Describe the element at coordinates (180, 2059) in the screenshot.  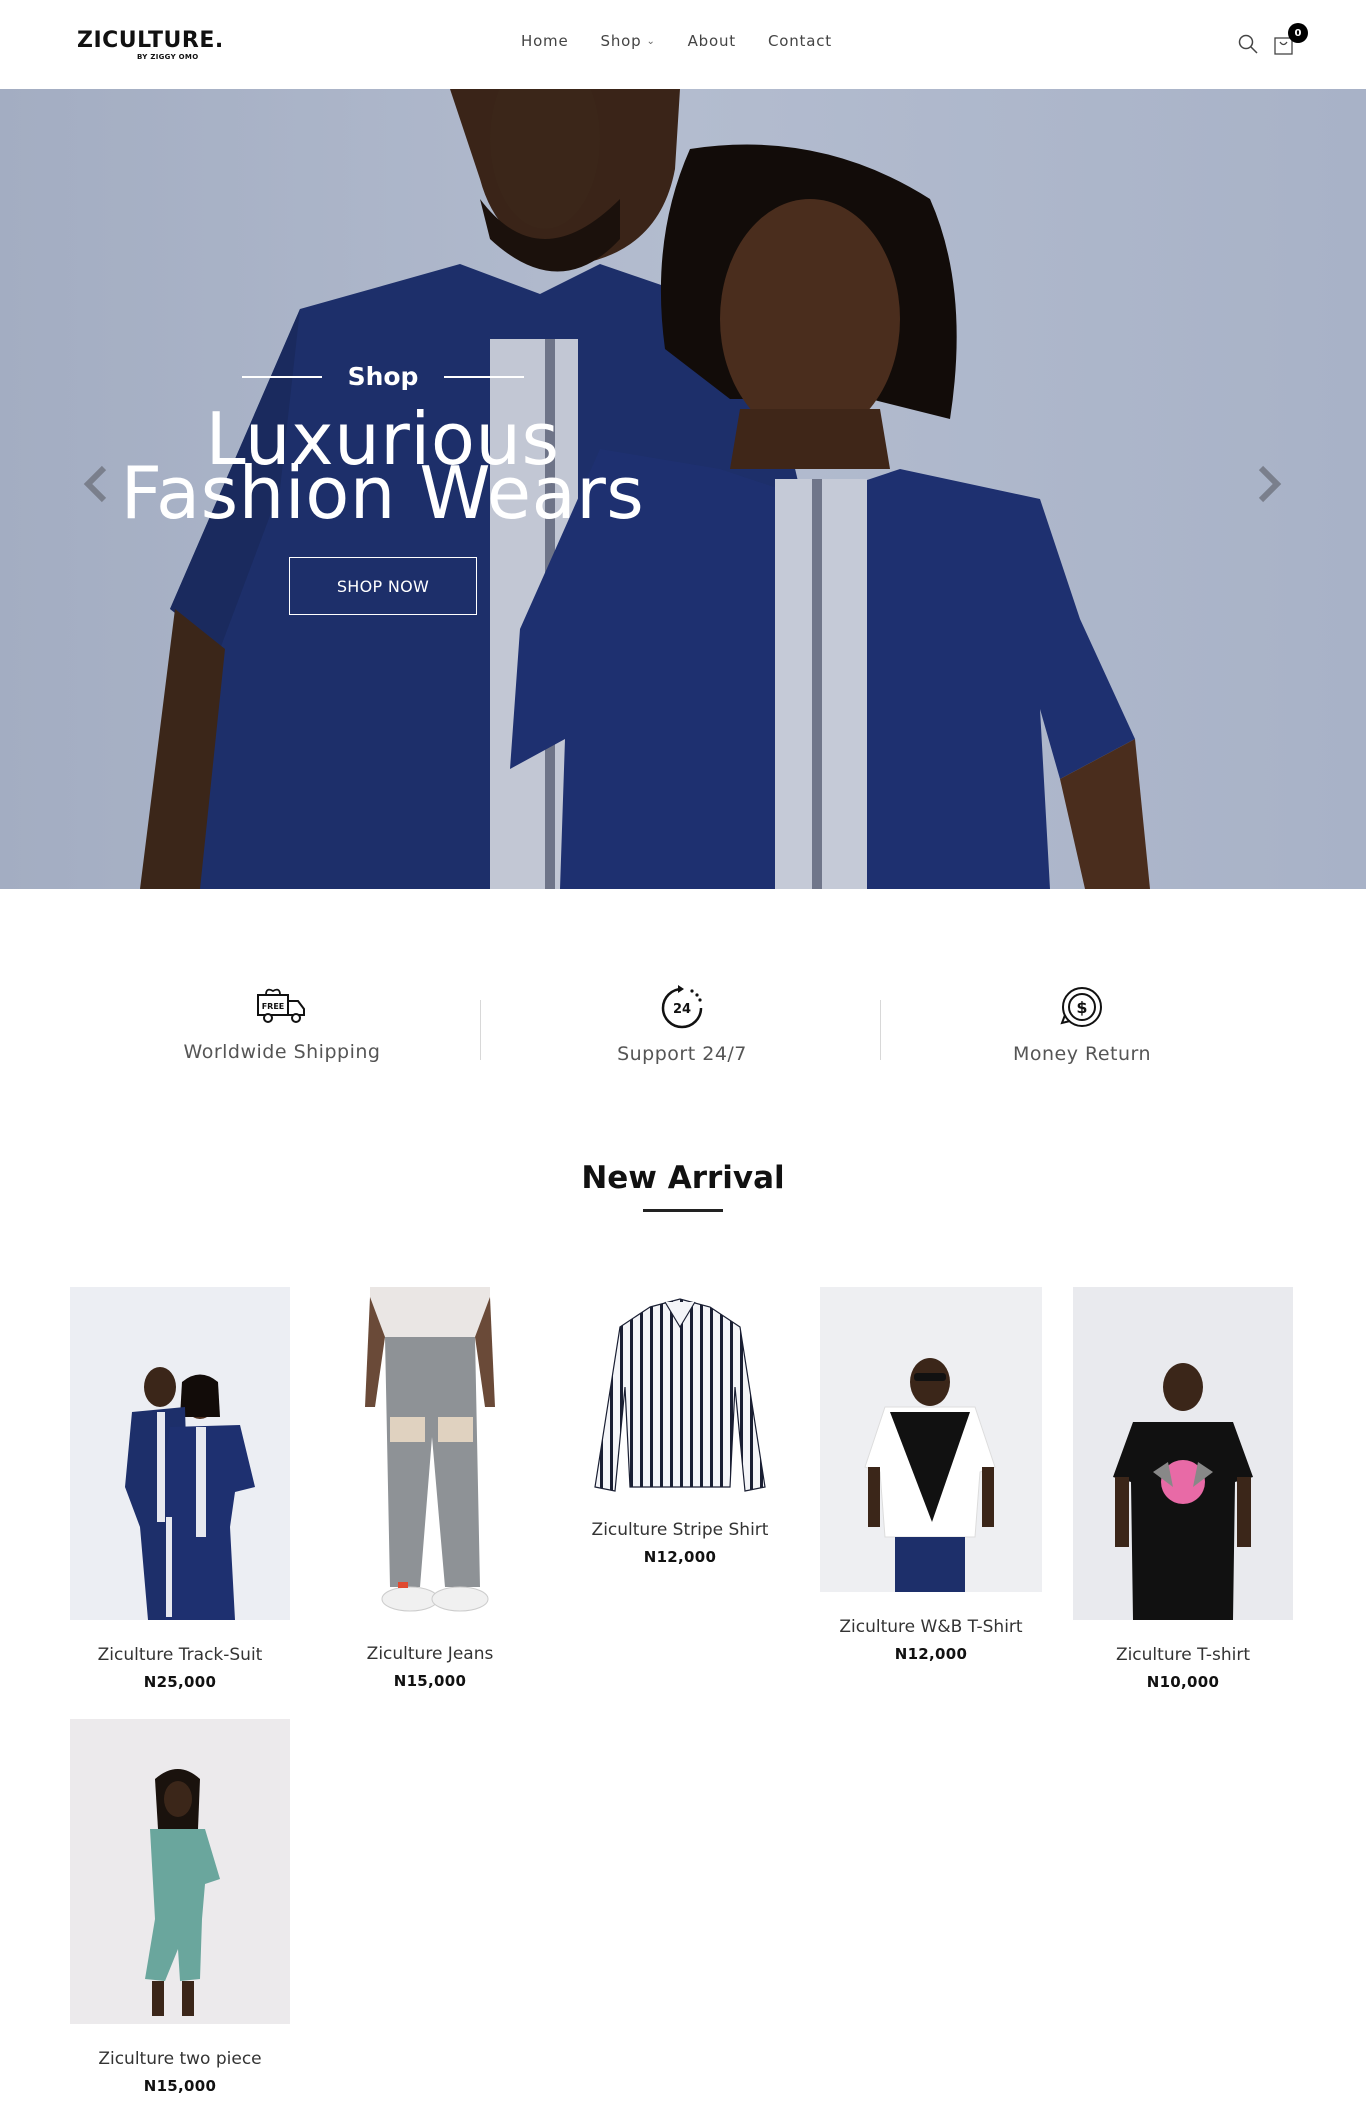
I see `product-name: Ziculture two piece` at that location.